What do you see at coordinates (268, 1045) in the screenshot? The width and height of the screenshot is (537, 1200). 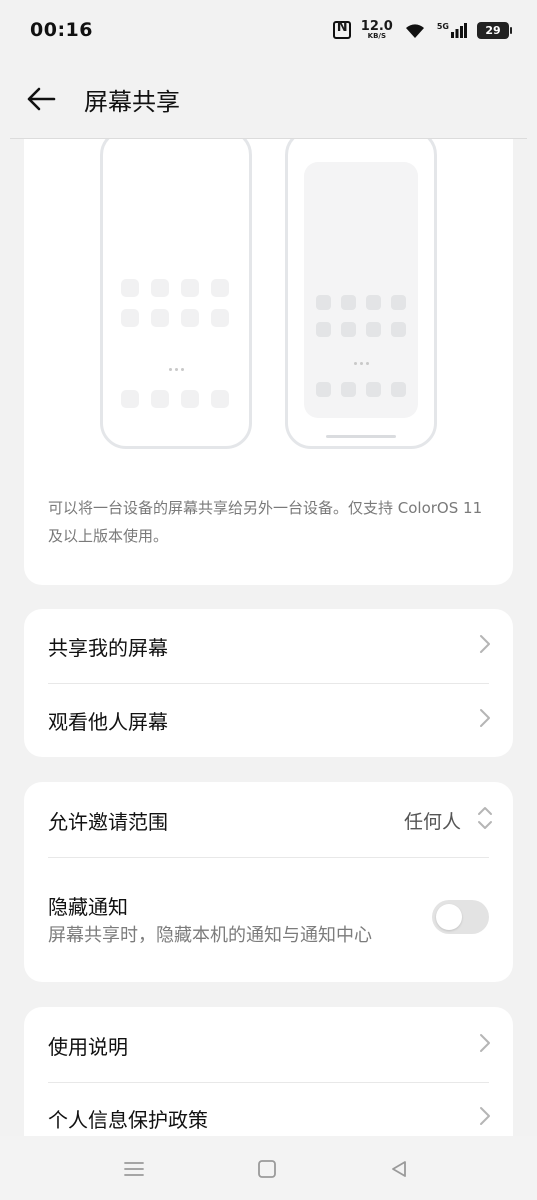 I see `instructions-row: 使用说明` at bounding box center [268, 1045].